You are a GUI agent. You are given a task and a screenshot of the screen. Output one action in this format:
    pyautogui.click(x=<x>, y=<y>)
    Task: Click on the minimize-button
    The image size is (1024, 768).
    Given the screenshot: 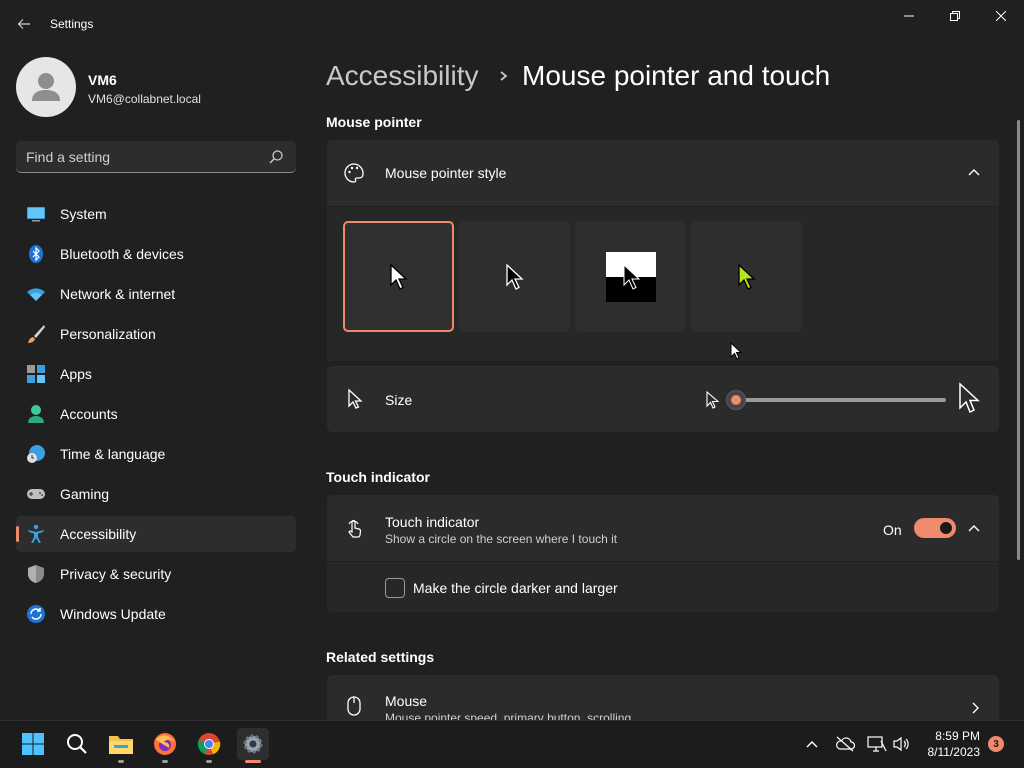 What is the action you would take?
    pyautogui.click(x=909, y=16)
    